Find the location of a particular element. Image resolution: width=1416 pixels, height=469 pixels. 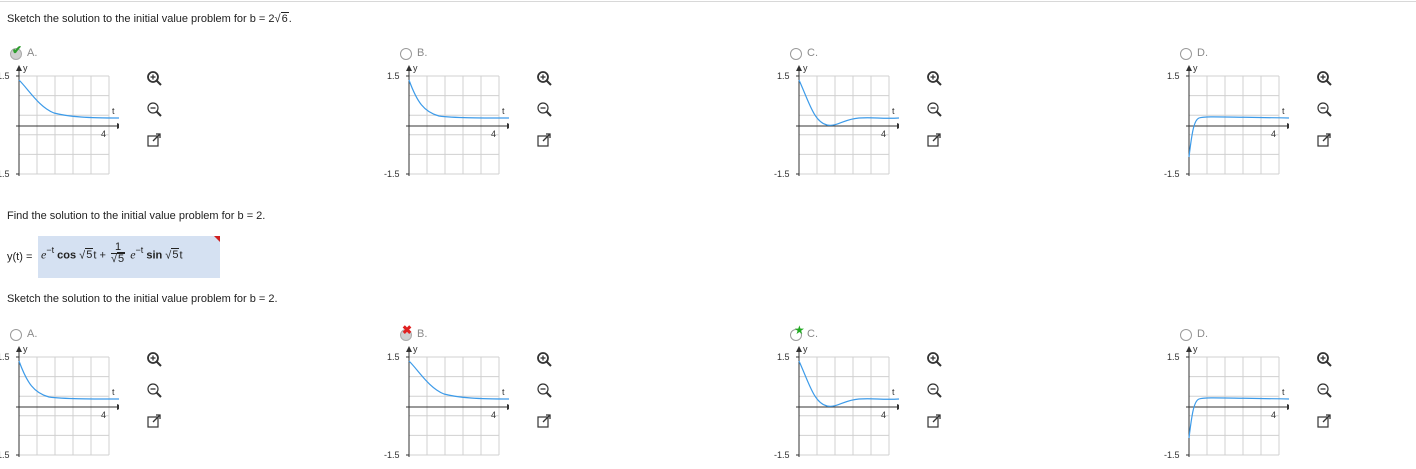

cos-function: cos is located at coordinates (67, 255).